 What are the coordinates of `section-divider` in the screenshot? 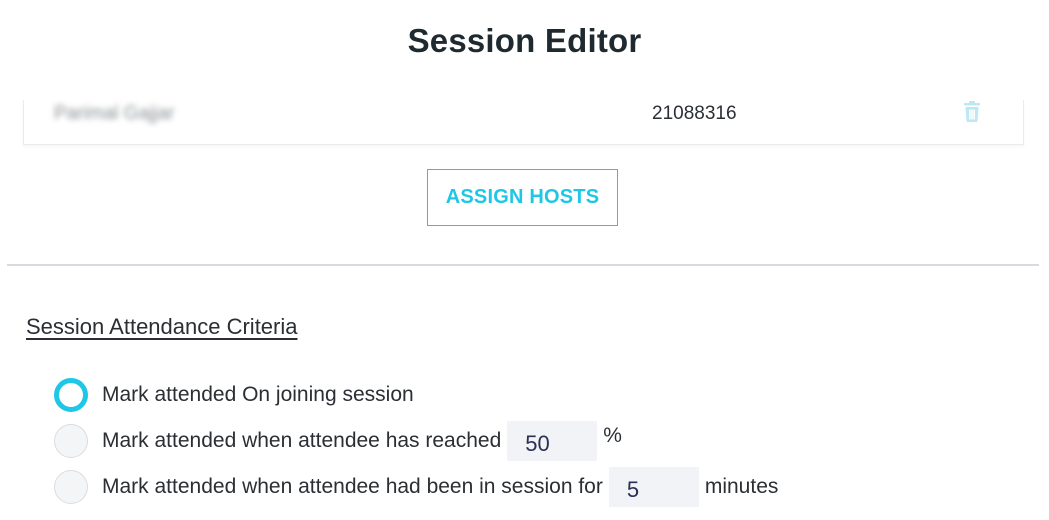 It's located at (523, 265).